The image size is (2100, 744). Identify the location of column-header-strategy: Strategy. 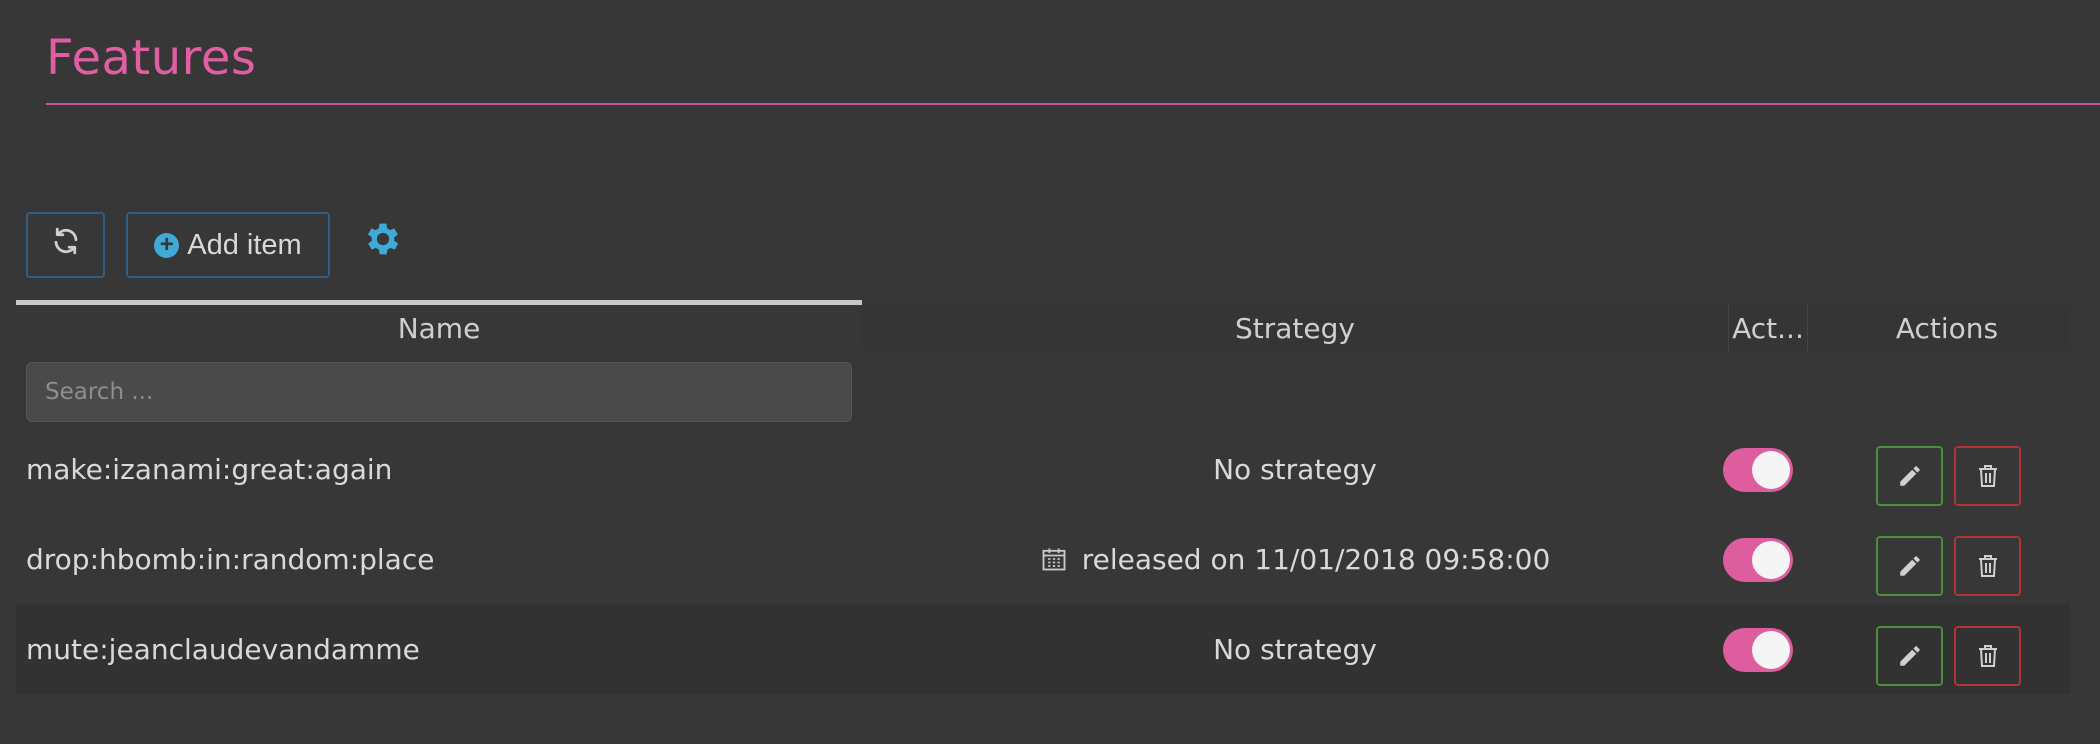
(1295, 328).